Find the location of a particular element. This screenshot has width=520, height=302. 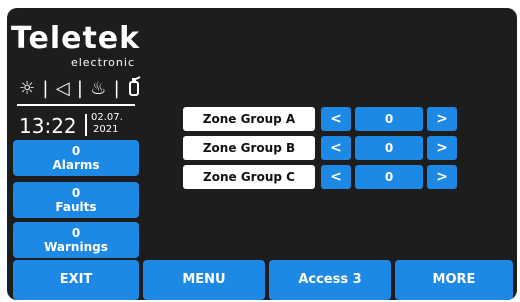

brand-logo: Teletek is located at coordinates (78, 39).